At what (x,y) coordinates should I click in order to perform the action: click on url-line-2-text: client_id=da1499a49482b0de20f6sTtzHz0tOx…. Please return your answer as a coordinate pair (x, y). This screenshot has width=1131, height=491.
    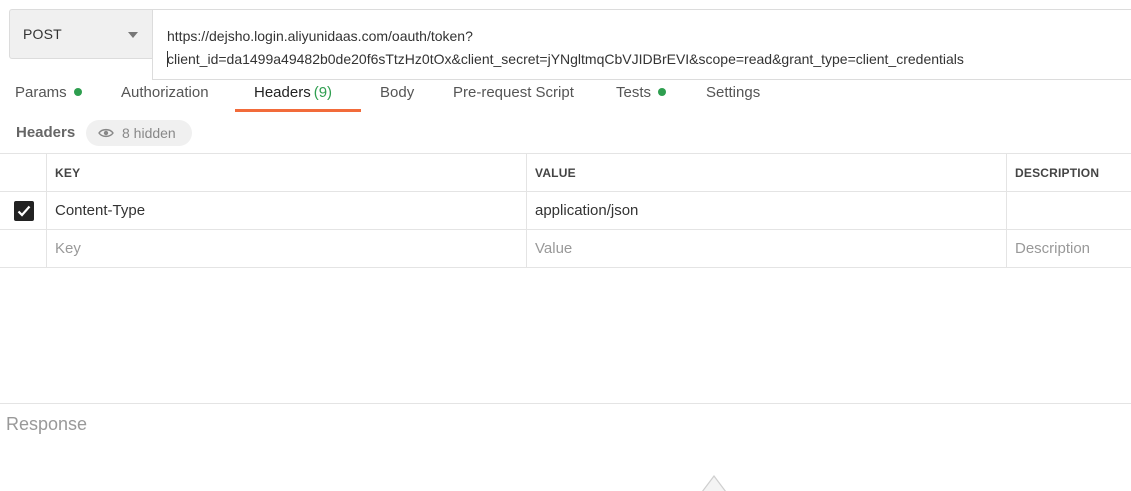
    Looking at the image, I should click on (565, 59).